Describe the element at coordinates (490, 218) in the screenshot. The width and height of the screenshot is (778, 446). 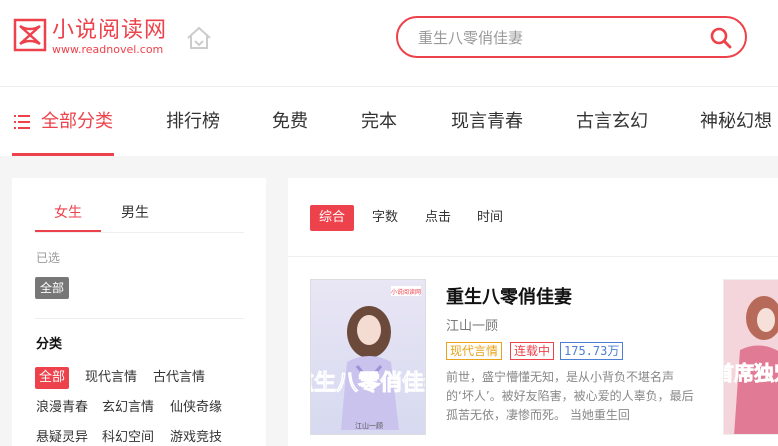
I see `sort-time: 时间` at that location.